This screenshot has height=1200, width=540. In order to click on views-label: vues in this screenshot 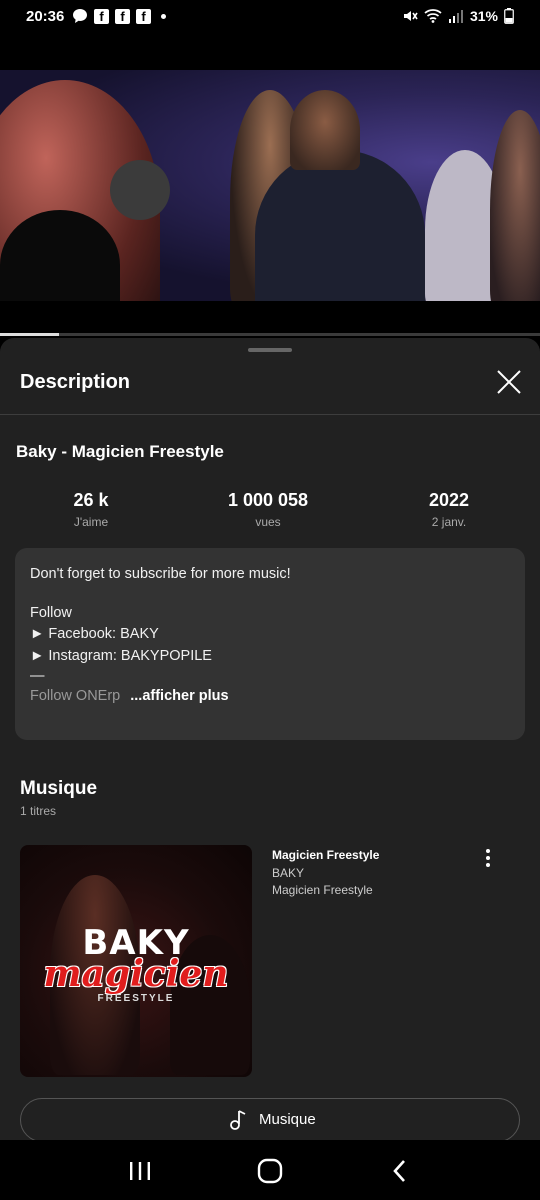, I will do `click(268, 522)`.